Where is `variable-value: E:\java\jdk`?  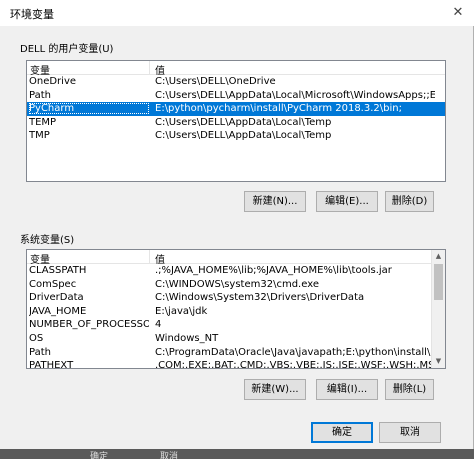 variable-value: E:\java\jdk is located at coordinates (181, 311).